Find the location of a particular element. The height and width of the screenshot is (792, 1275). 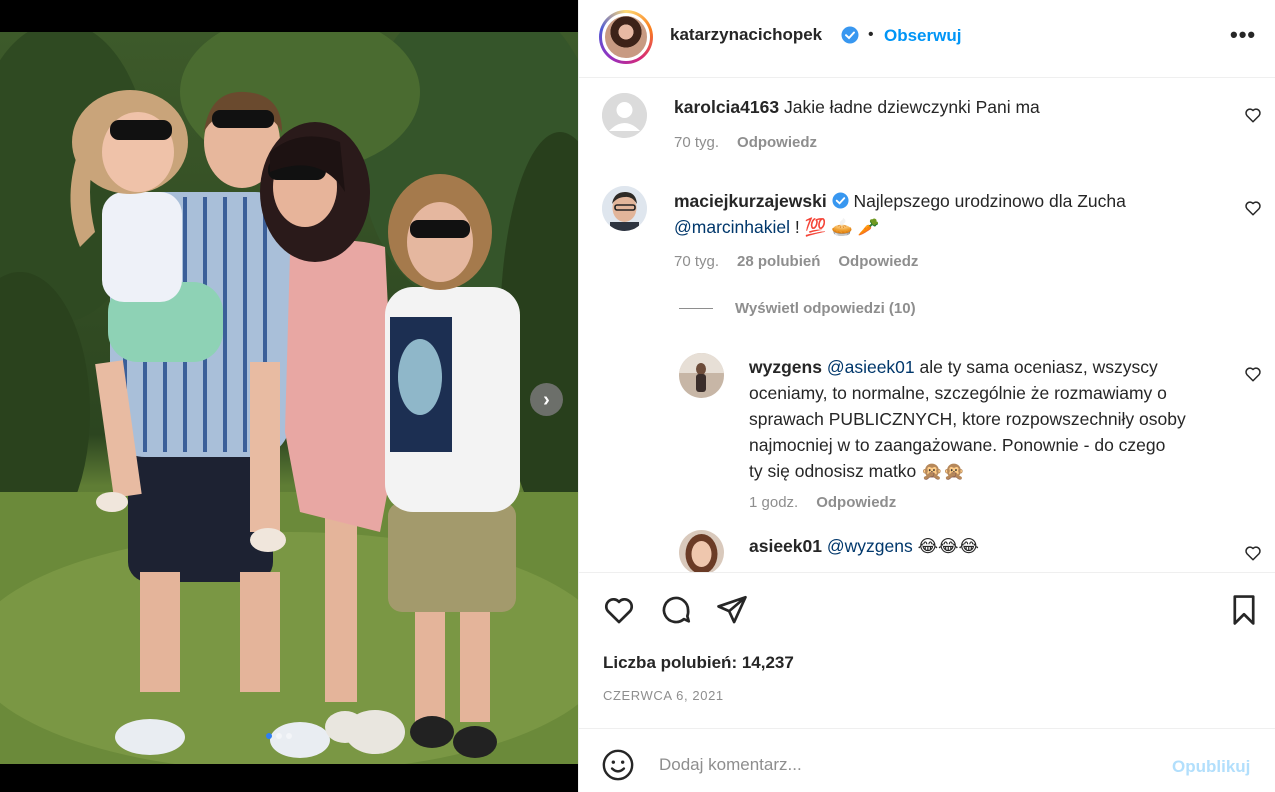

chevron-right-icon: › is located at coordinates (546, 399).